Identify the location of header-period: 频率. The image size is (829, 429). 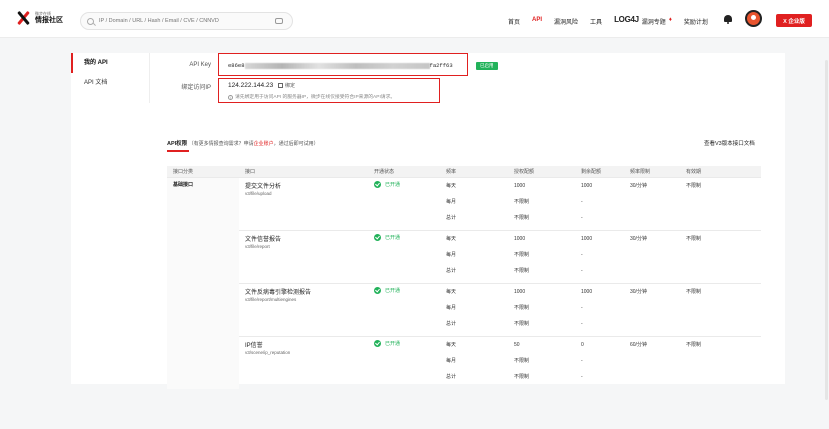
(451, 171).